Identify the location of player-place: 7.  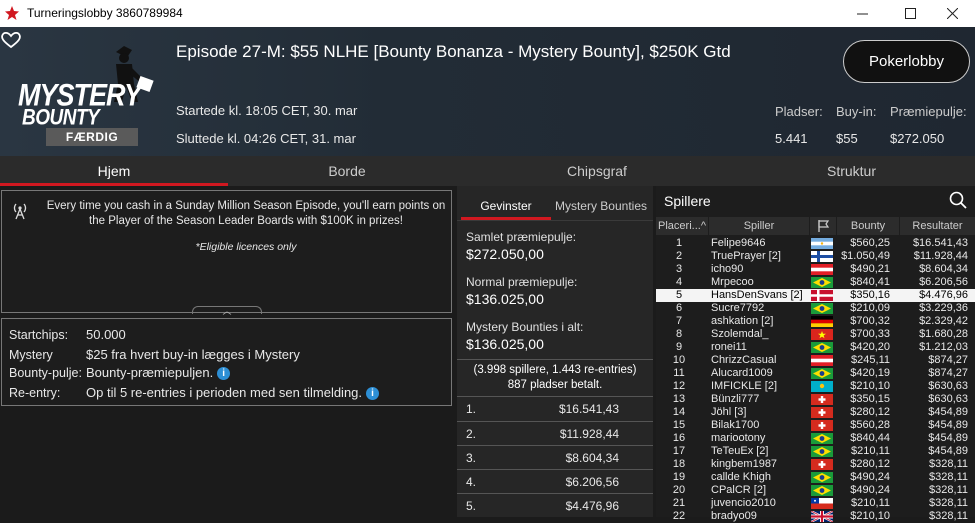
(679, 321).